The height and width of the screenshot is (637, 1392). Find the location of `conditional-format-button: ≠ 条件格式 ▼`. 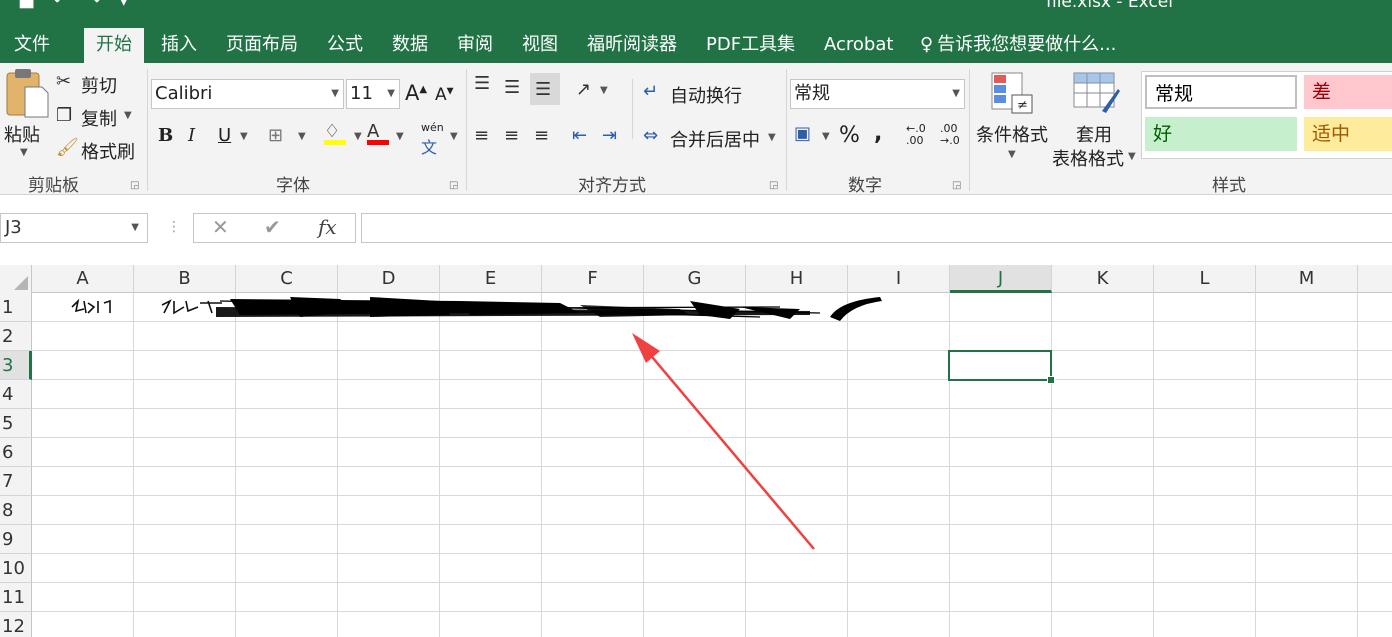

conditional-format-button: ≠ 条件格式 ▼ is located at coordinates (1012, 119).